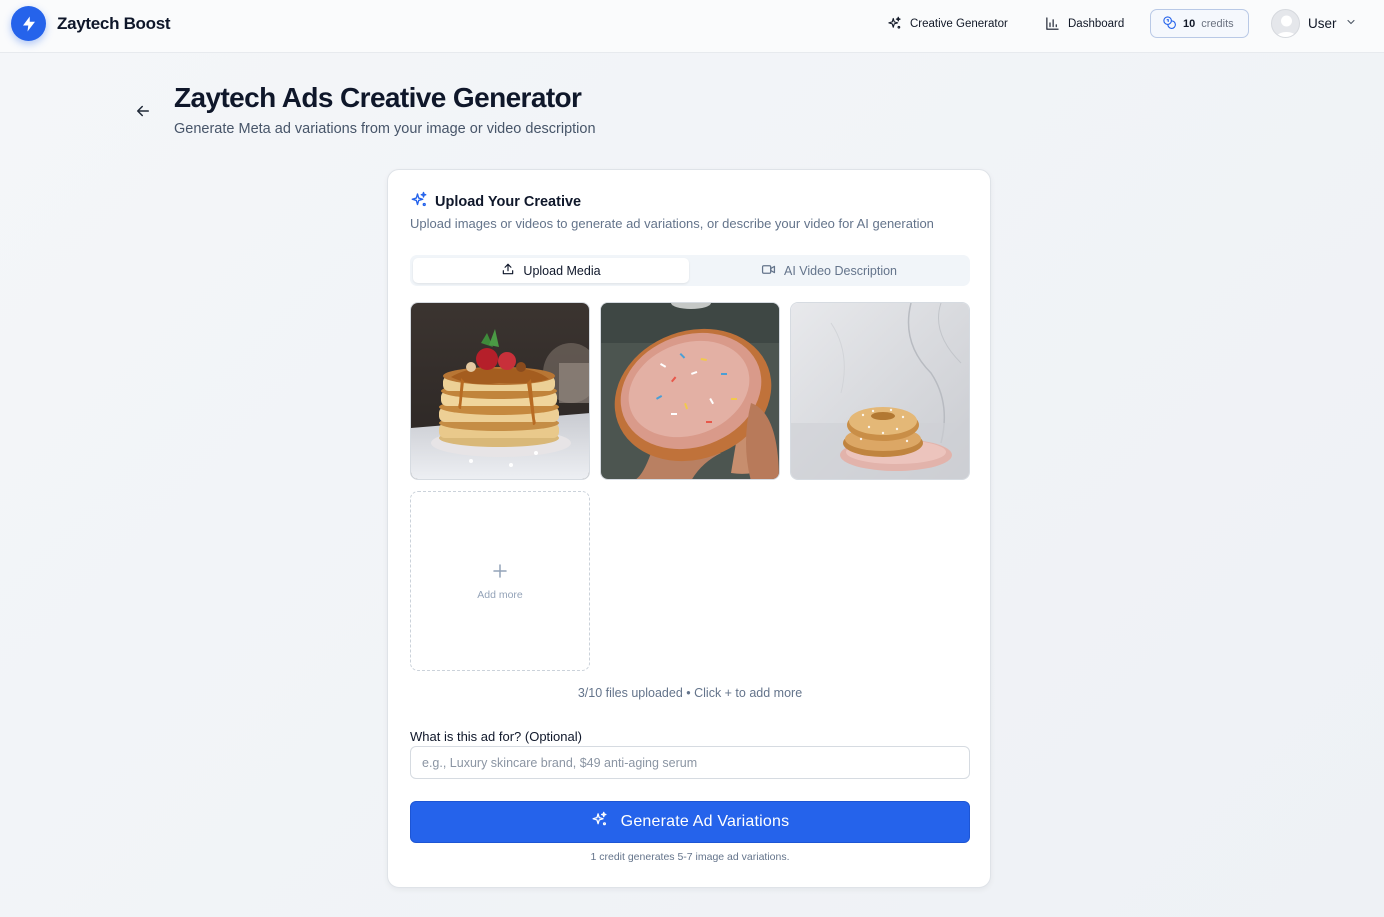 Image resolution: width=1384 pixels, height=917 pixels. Describe the element at coordinates (768, 271) in the screenshot. I see `video-camera-icon` at that location.